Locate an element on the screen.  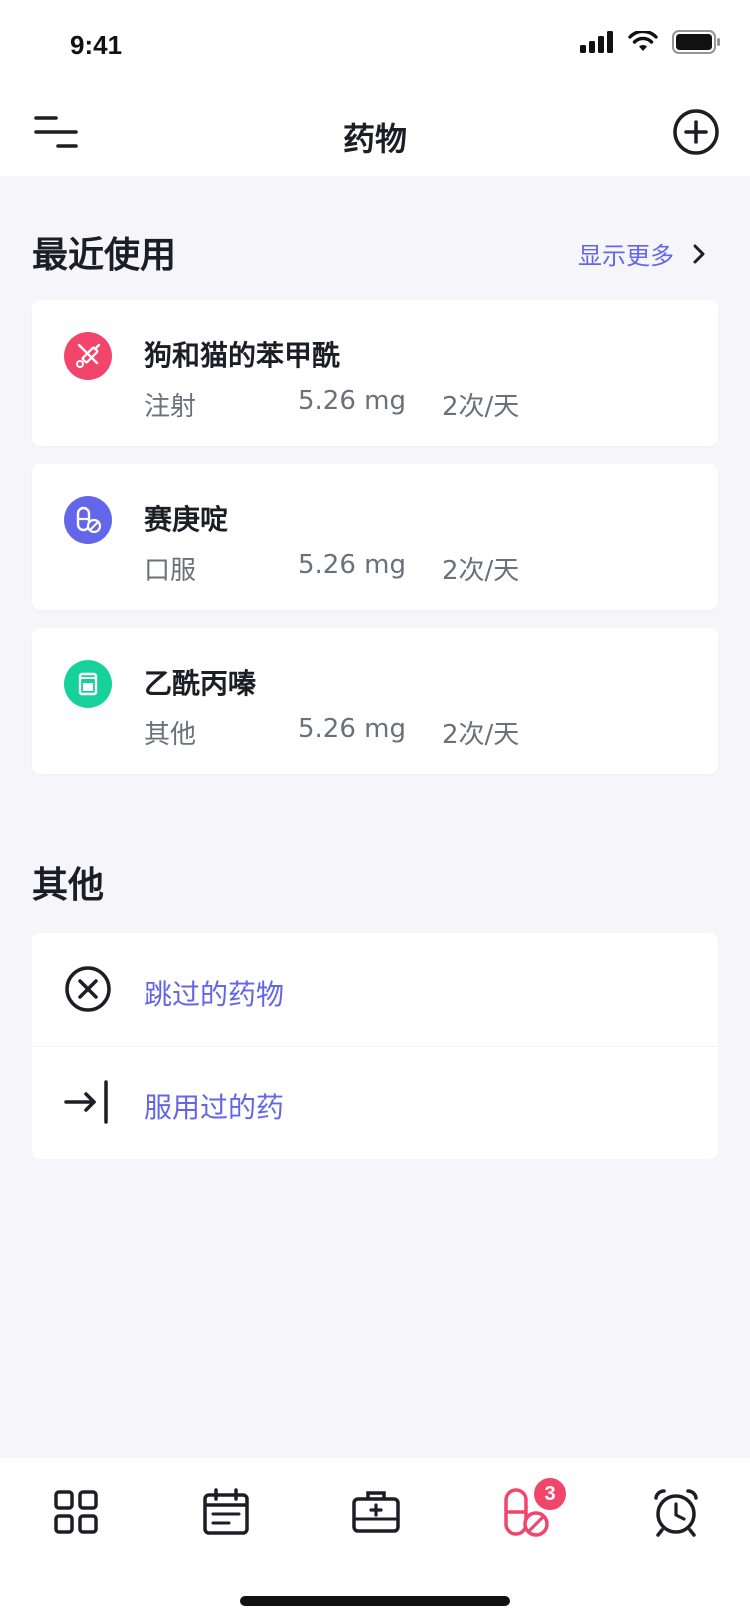
signal-icon is located at coordinates (596, 42).